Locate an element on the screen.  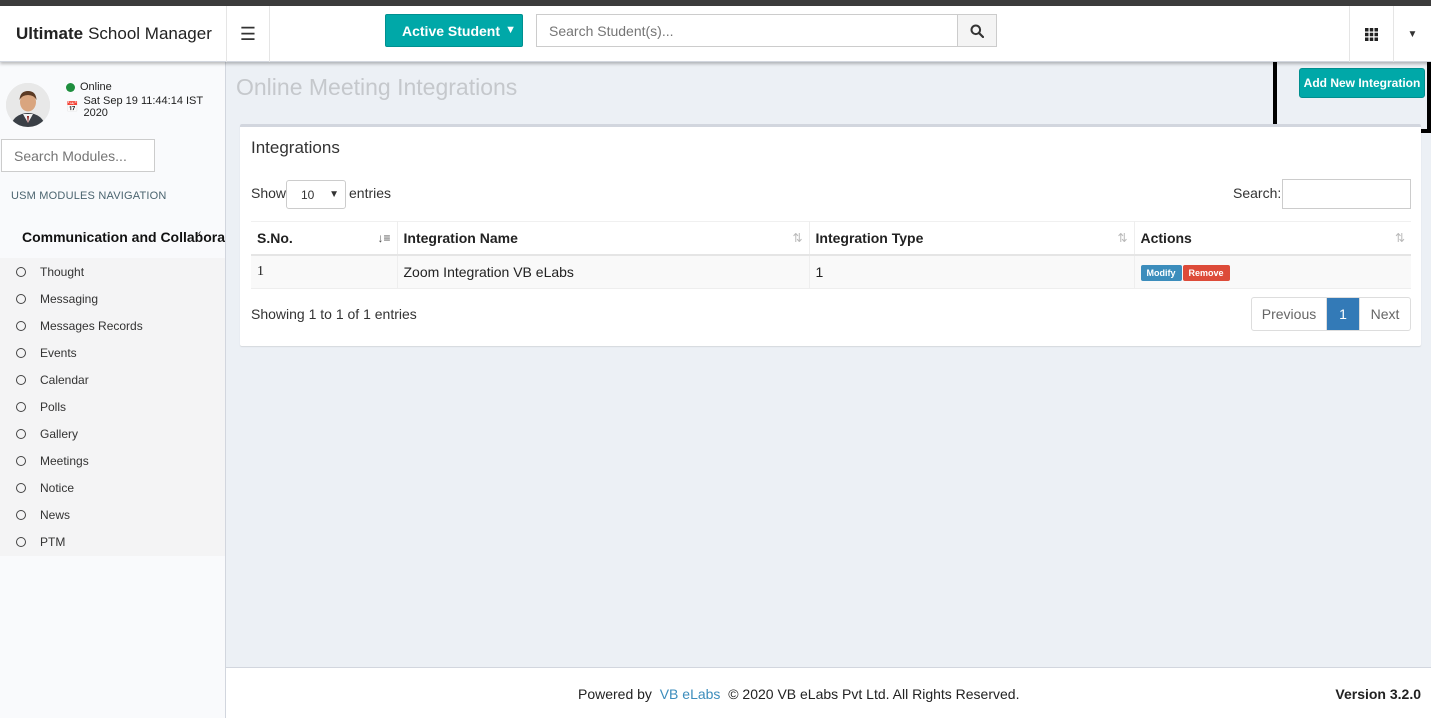
online-status: Online is located at coordinates (89, 87).